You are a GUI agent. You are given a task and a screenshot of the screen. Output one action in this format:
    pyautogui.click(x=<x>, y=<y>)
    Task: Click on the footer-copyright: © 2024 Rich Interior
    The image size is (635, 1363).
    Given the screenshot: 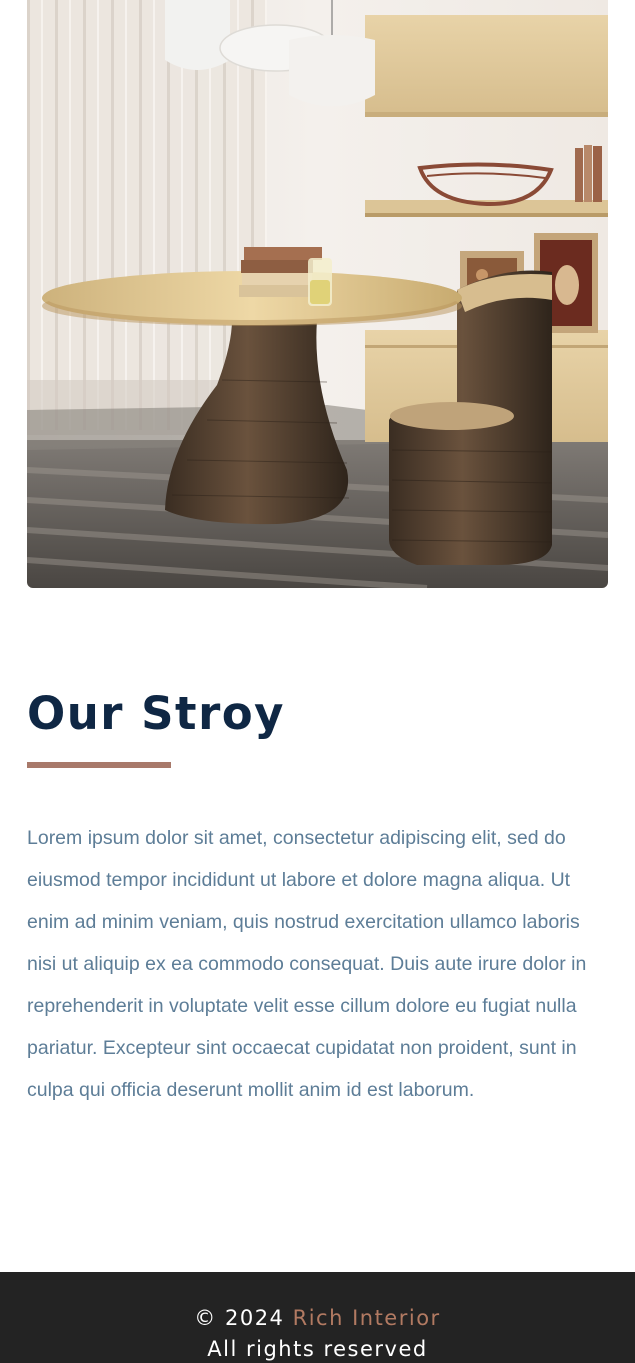 What is the action you would take?
    pyautogui.click(x=317, y=1318)
    